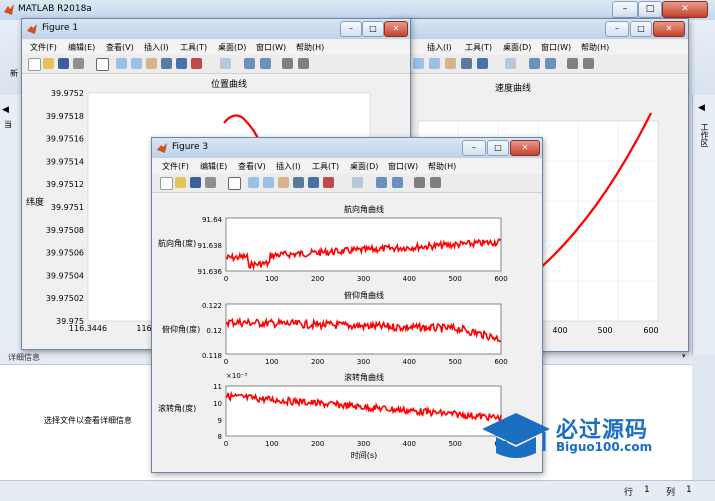 This screenshot has height=501, width=715. Describe the element at coordinates (65, 253) in the screenshot. I see `figure1-ytick: 39.97506` at that location.